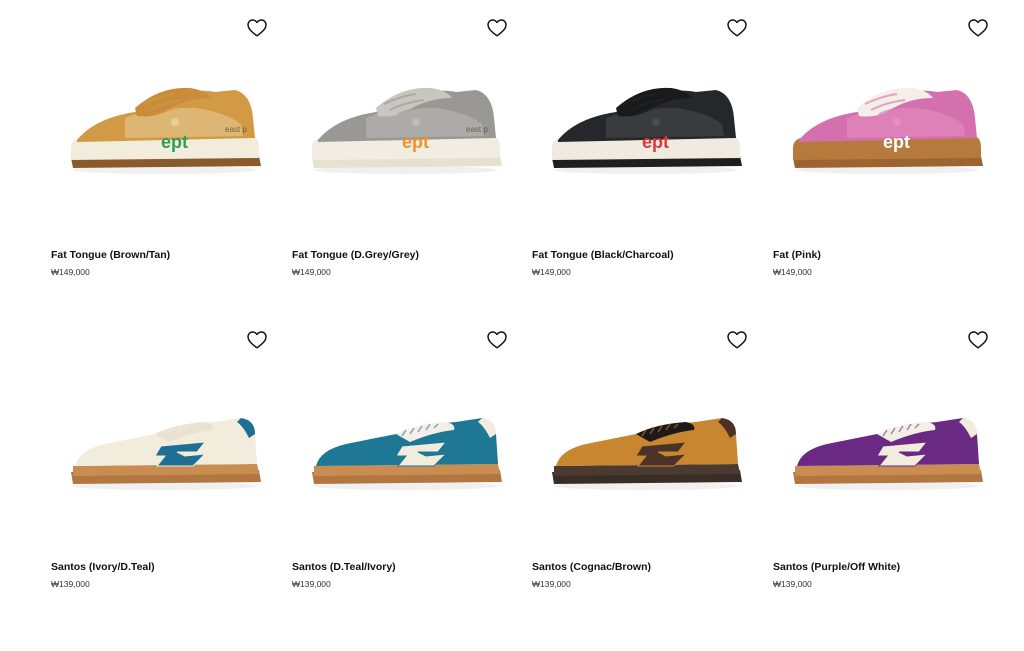 Image resolution: width=1024 pixels, height=651 pixels. I want to click on product-name: Santos (Cognac/Brown), so click(591, 567).